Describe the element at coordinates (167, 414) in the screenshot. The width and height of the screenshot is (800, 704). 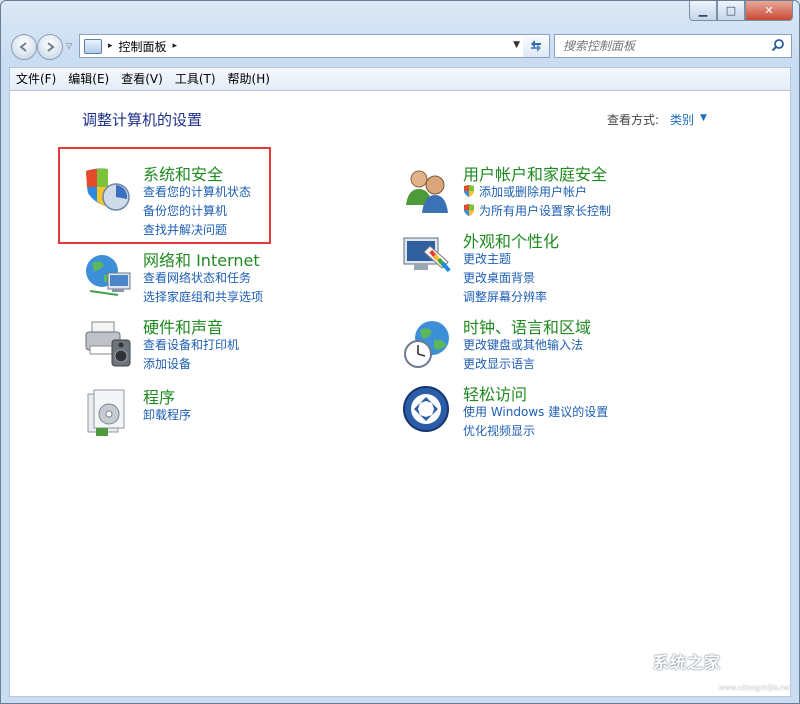
I see `link-uninstall-program: 卸载程序` at that location.